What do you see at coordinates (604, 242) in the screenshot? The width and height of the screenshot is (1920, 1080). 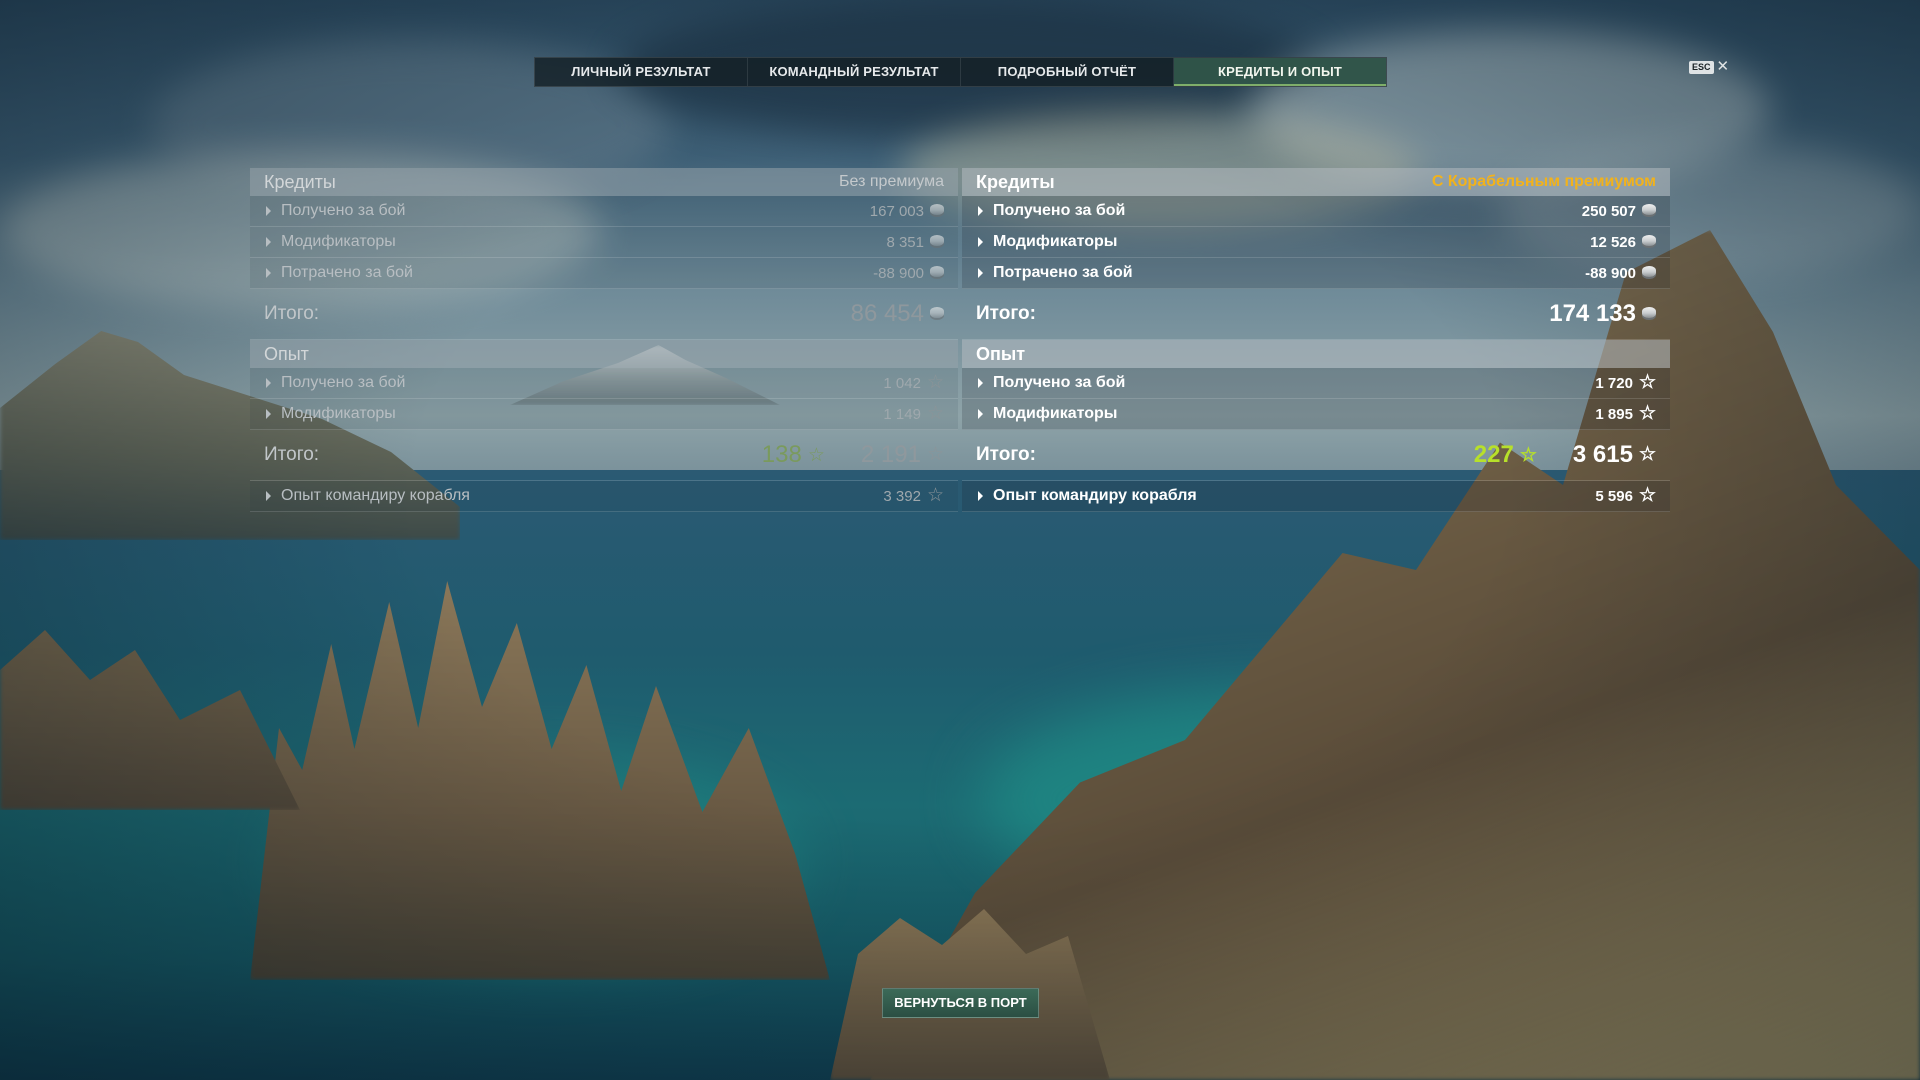 I see `credits-modifiers-row: Модификаторы 8 351` at bounding box center [604, 242].